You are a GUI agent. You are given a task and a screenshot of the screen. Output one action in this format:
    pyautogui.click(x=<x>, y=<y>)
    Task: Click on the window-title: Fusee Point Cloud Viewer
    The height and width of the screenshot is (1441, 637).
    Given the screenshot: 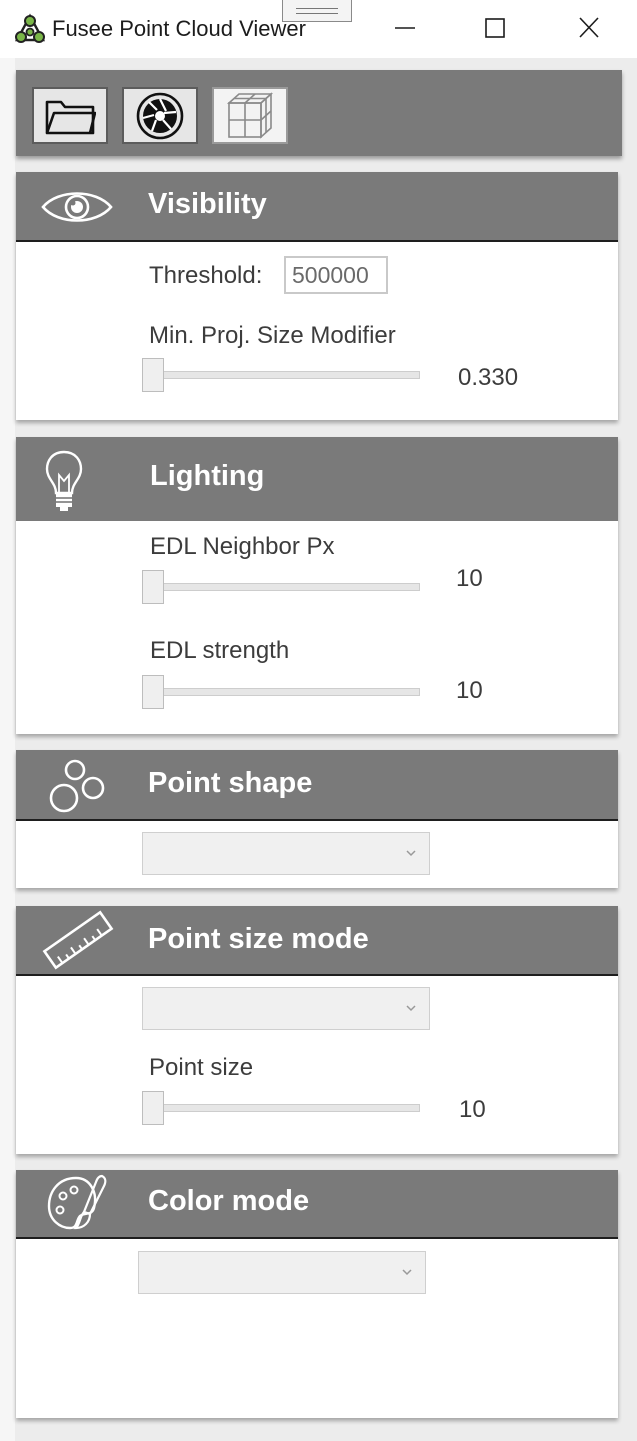 What is the action you would take?
    pyautogui.click(x=179, y=28)
    